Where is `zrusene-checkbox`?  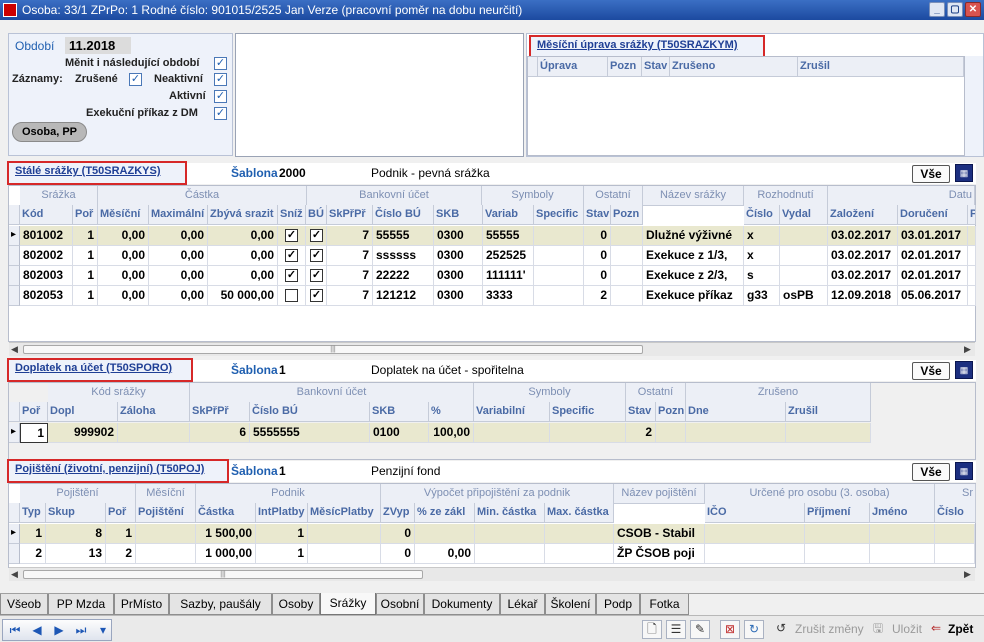 zrusene-checkbox is located at coordinates (135, 79).